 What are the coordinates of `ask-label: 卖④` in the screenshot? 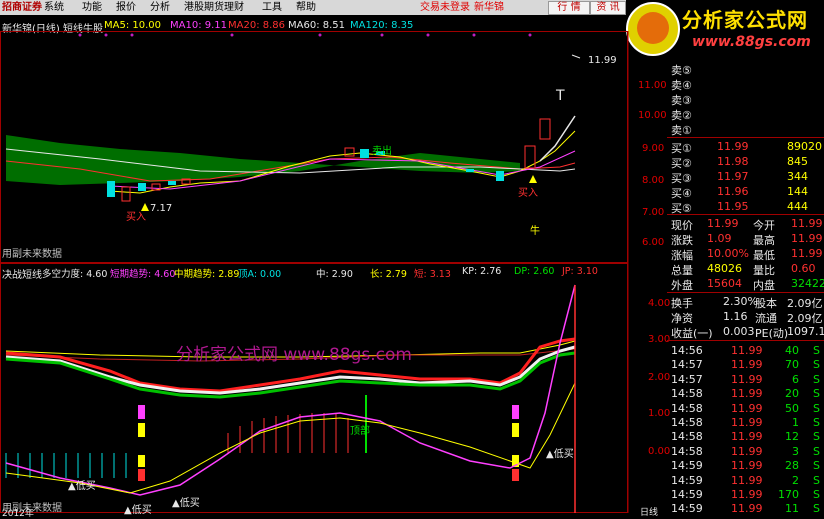 It's located at (681, 85).